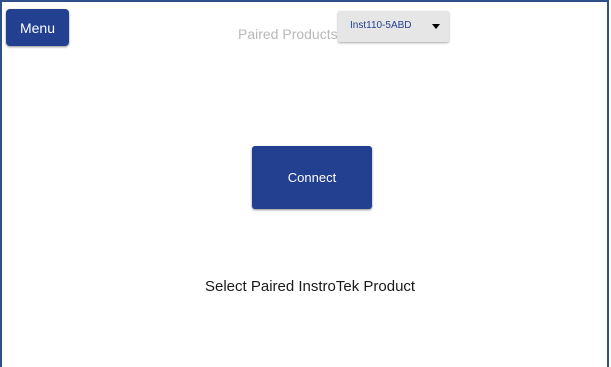 Image resolution: width=611 pixels, height=367 pixels. Describe the element at coordinates (381, 25) in the screenshot. I see `selected-product-value: Inst110-5ABD` at that location.